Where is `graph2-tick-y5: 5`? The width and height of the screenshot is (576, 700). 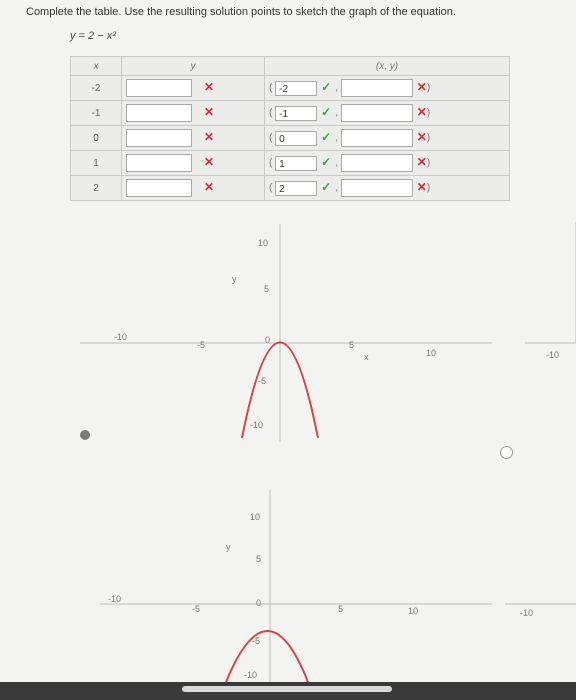 graph2-tick-y5: 5 is located at coordinates (258, 559).